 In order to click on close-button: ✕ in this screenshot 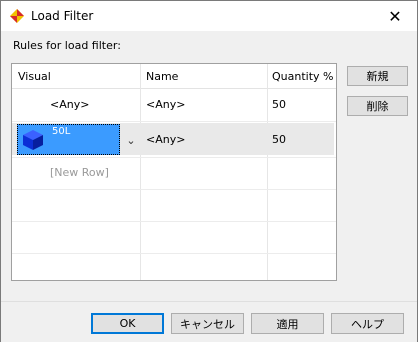, I will do `click(395, 16)`.